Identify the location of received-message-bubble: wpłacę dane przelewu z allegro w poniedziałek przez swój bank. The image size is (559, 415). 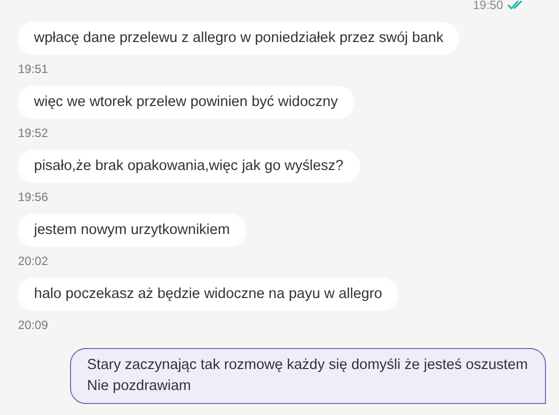
(239, 38).